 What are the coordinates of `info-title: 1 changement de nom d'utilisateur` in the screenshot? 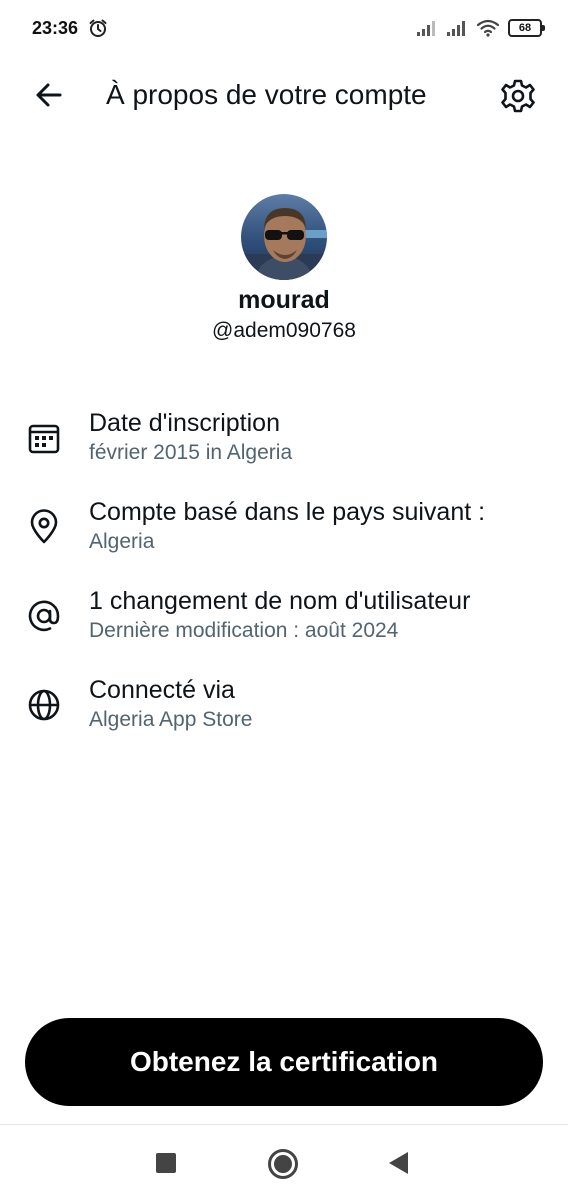 It's located at (280, 601).